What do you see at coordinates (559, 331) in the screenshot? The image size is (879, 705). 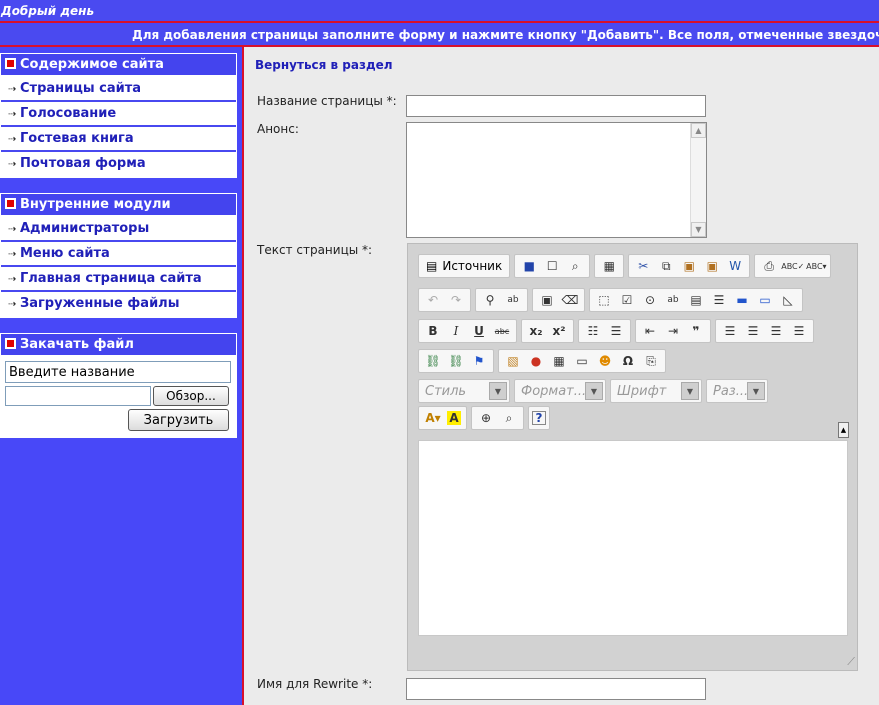 I see `superscript-icon: x²` at bounding box center [559, 331].